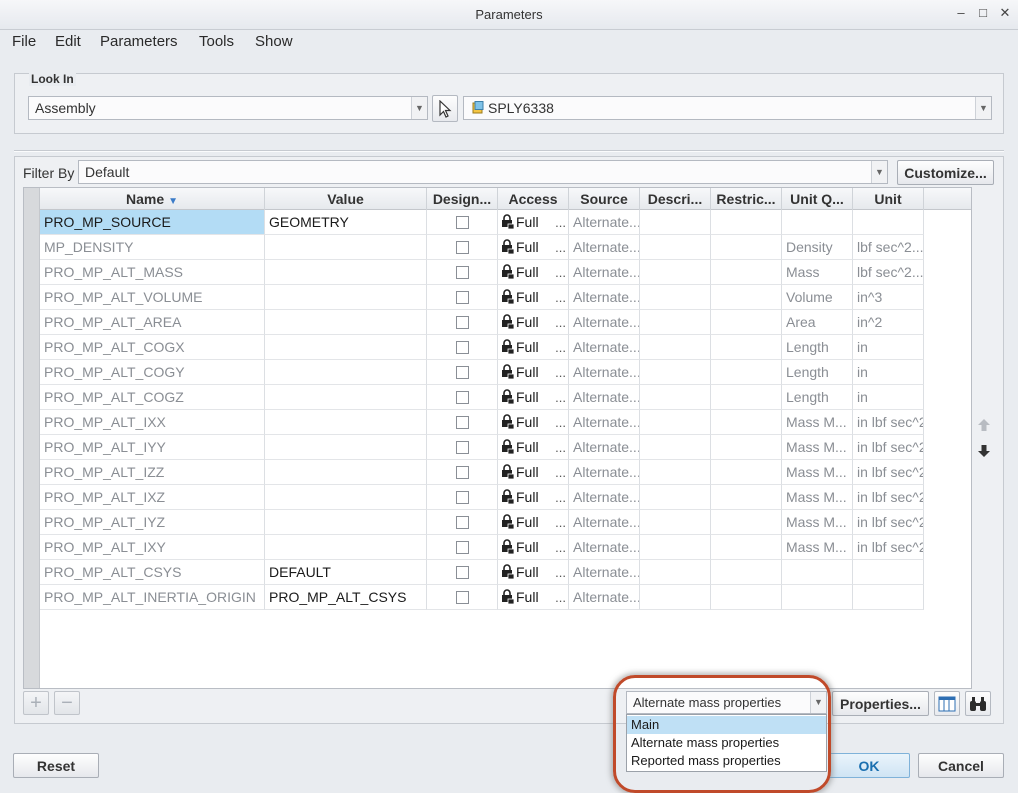  What do you see at coordinates (604, 199) in the screenshot?
I see `column-header-source: Source` at bounding box center [604, 199].